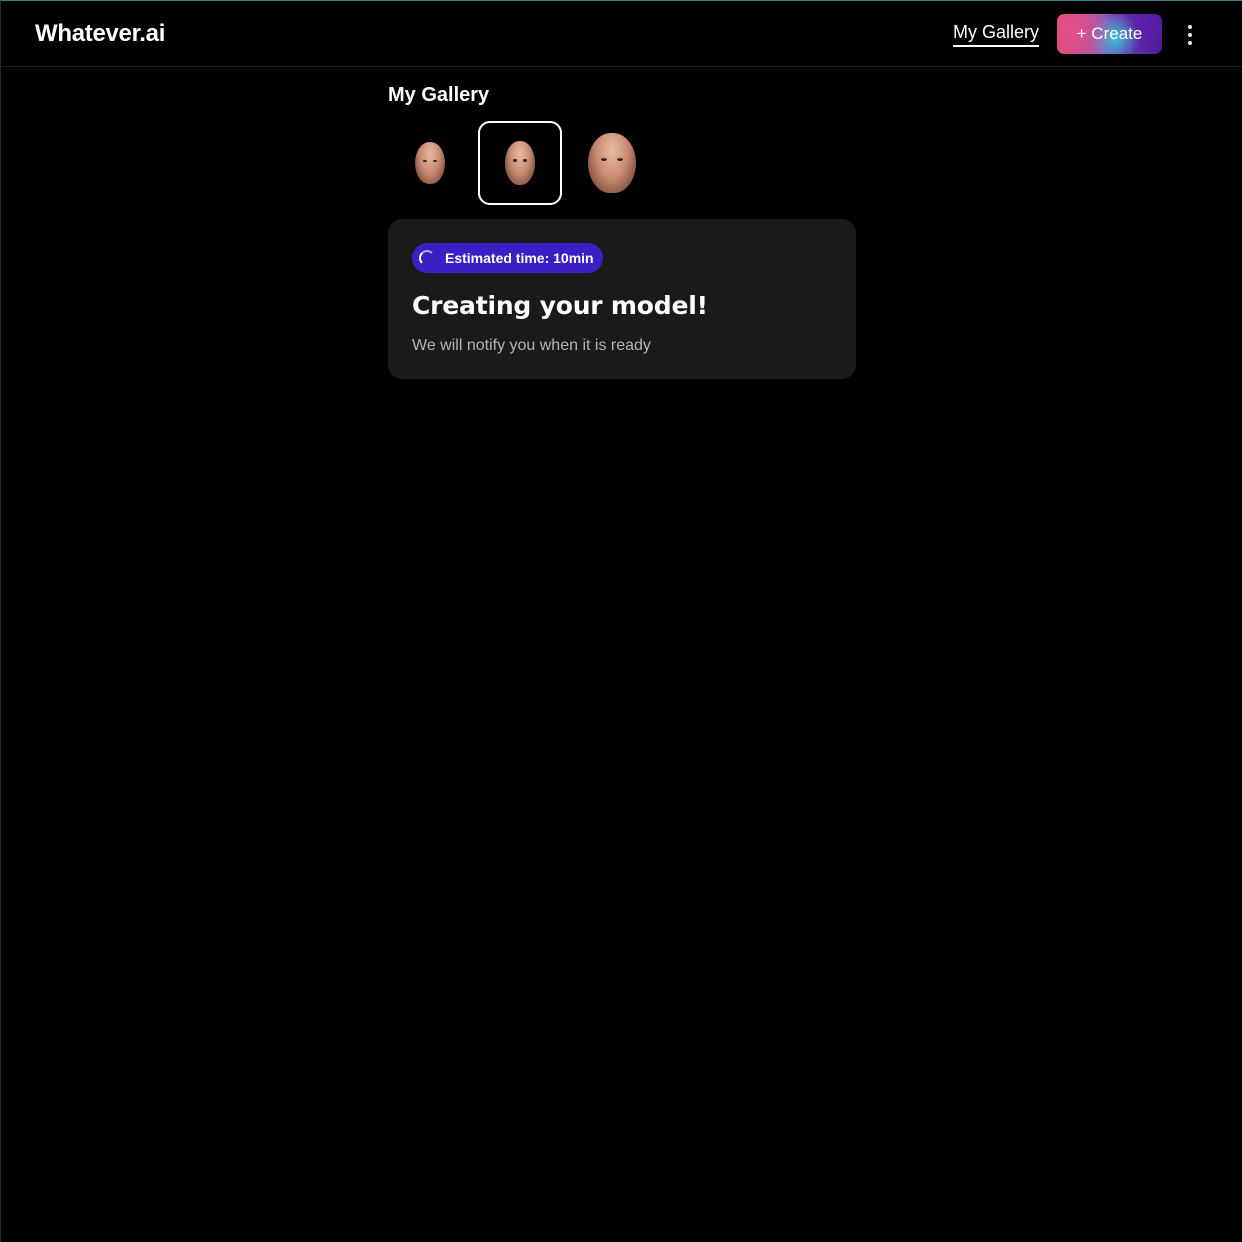  What do you see at coordinates (560, 305) in the screenshot?
I see `status-title: Creating your model!` at bounding box center [560, 305].